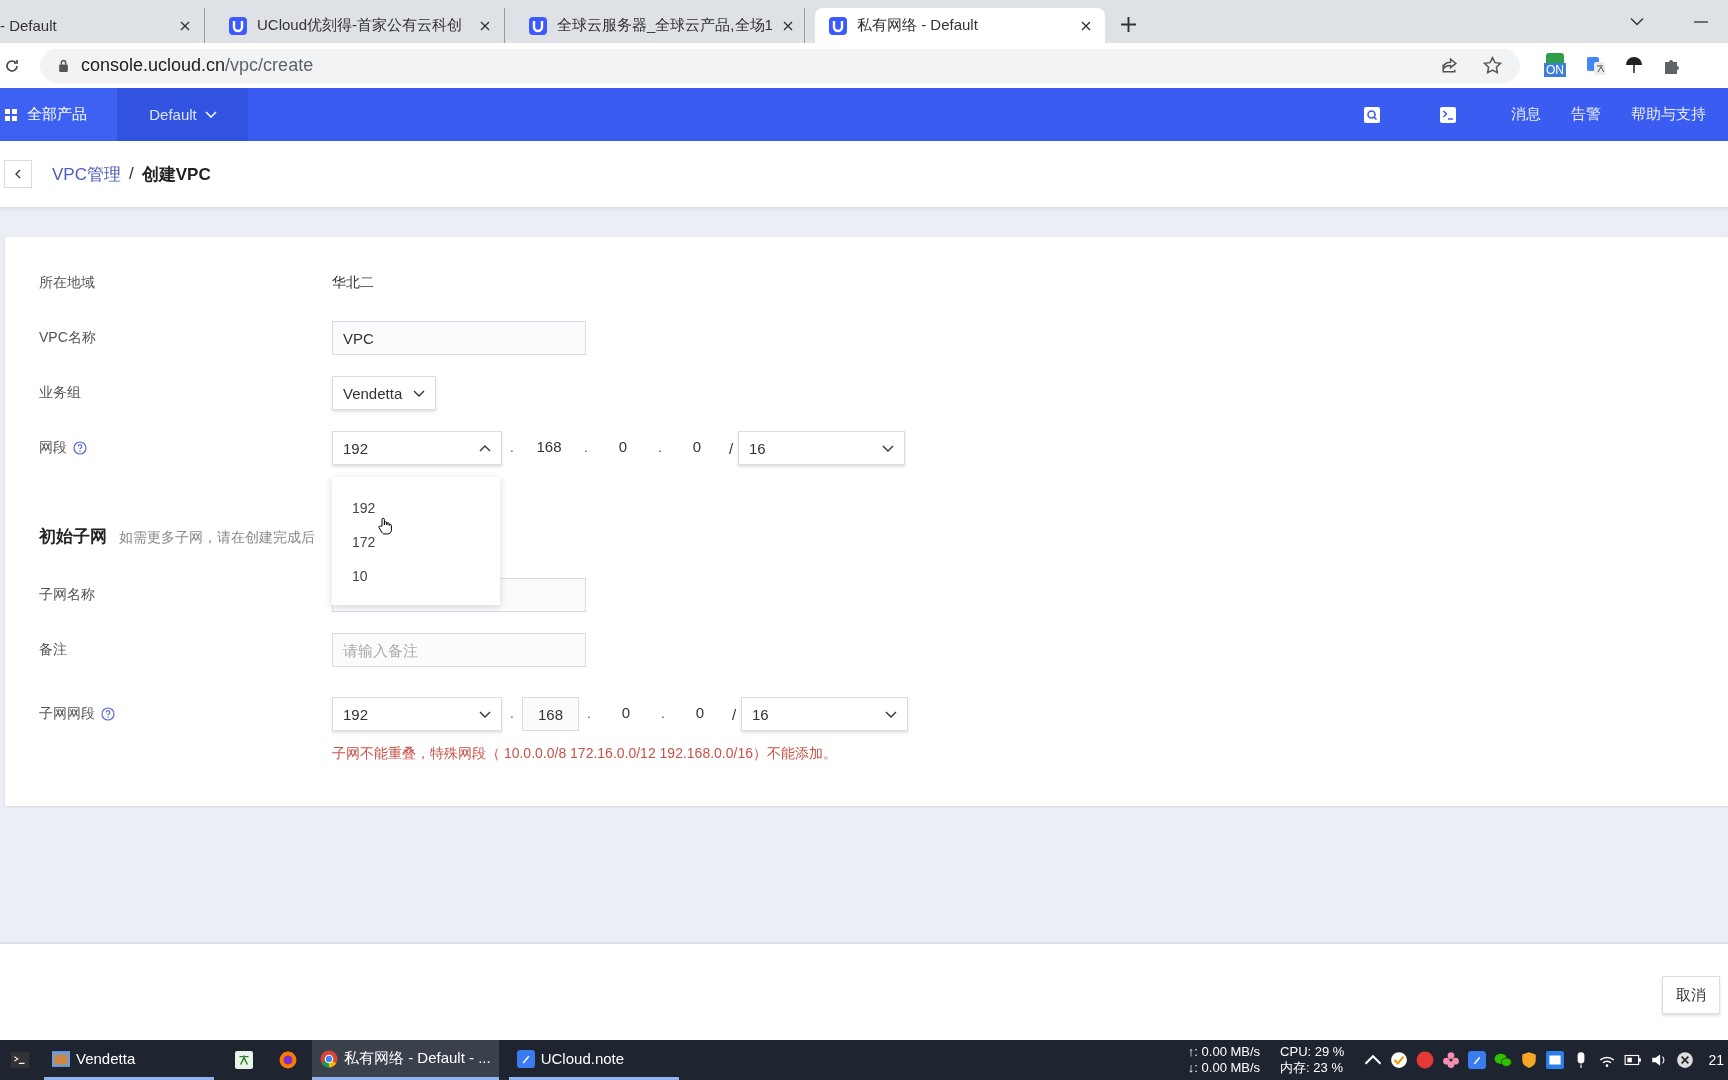 The height and width of the screenshot is (1080, 1728). I want to click on new-tab-icon, so click(1128, 24).